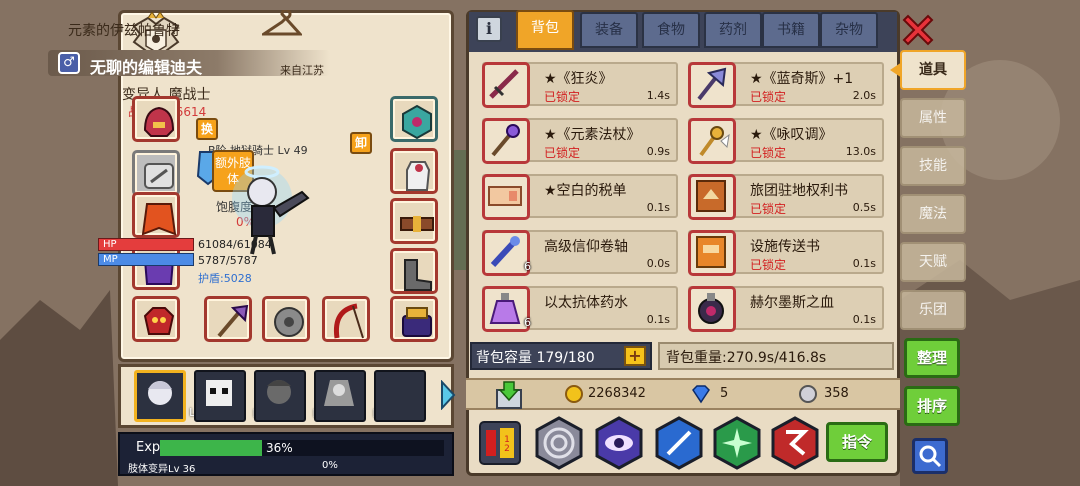 The image size is (1080, 486). I want to click on storage-download-icon, so click(509, 395).